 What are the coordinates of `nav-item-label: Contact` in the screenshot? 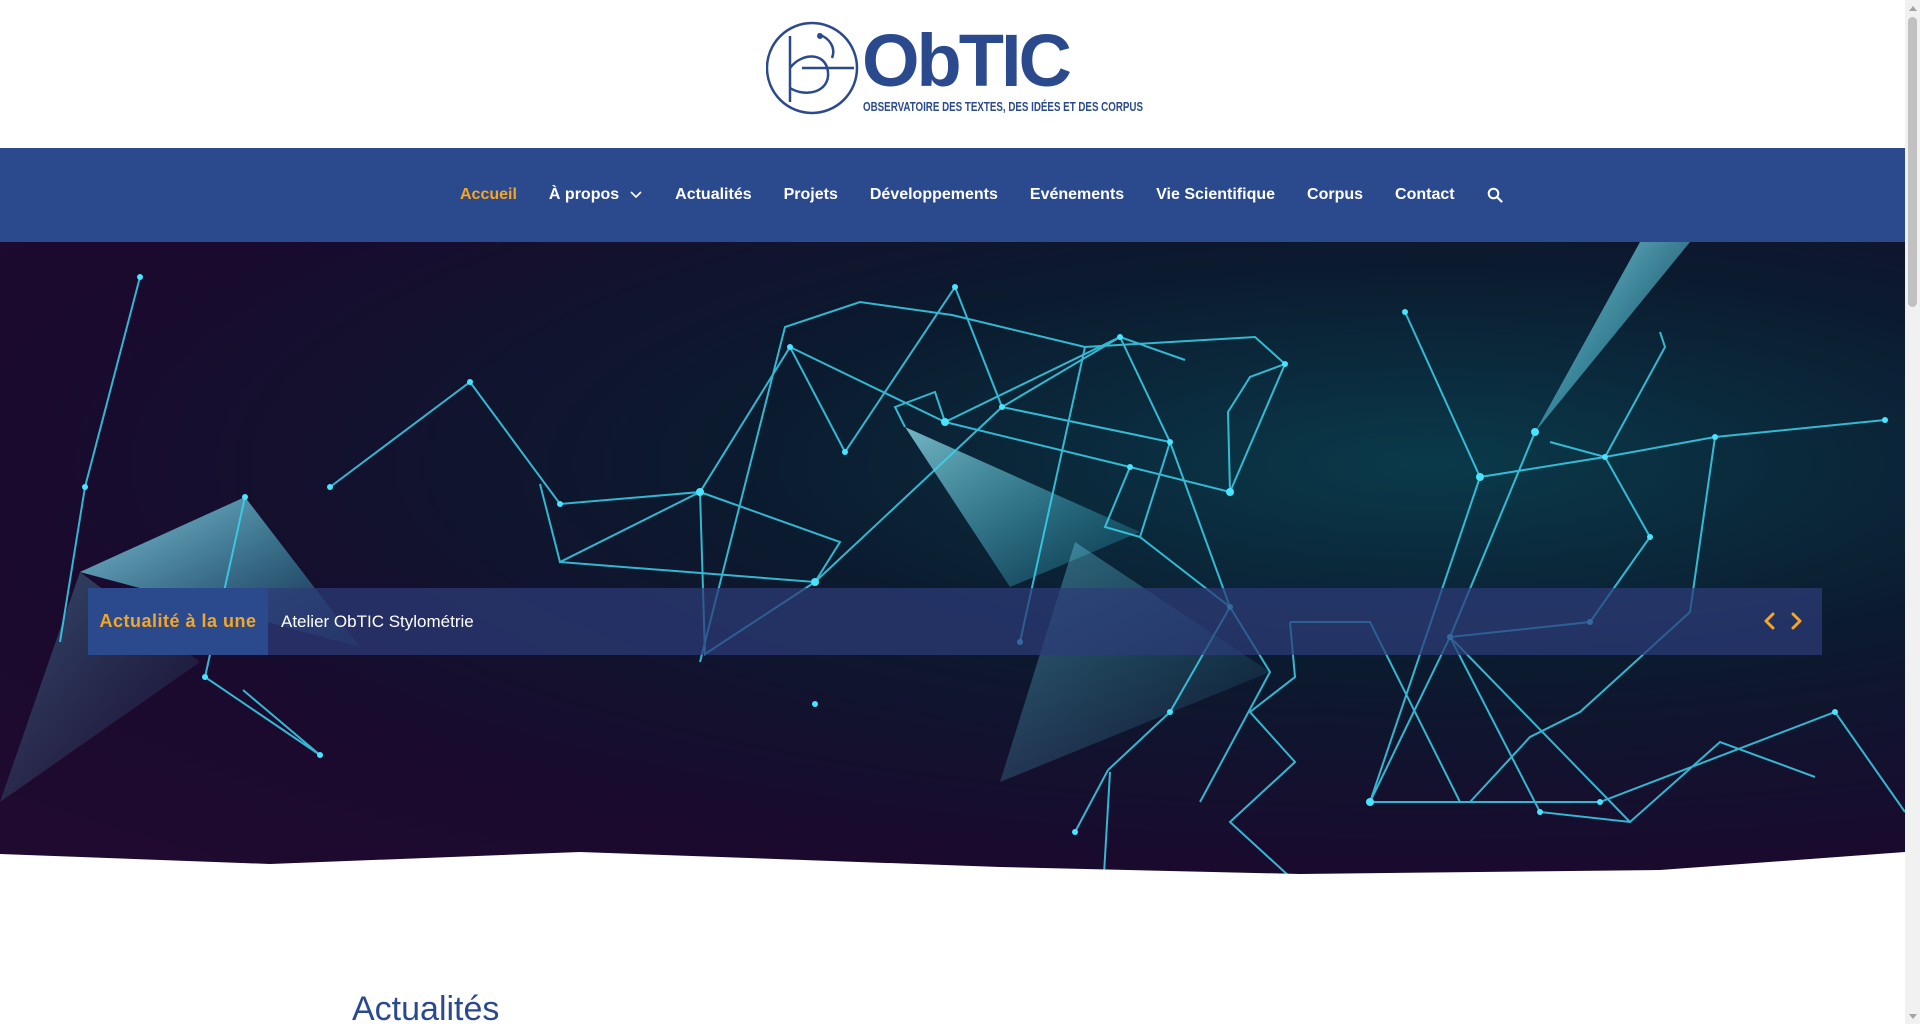 It's located at (1425, 194).